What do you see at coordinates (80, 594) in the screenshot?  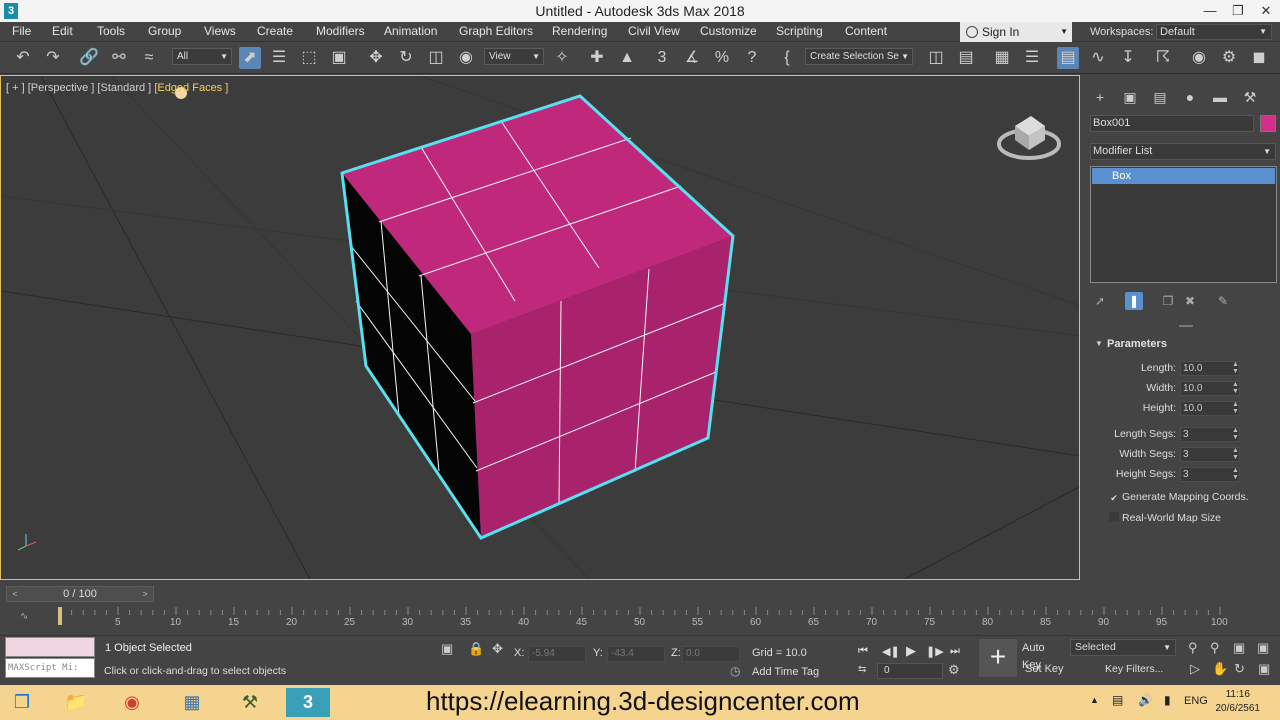 I see `time-slider: < 0 / 100 >` at bounding box center [80, 594].